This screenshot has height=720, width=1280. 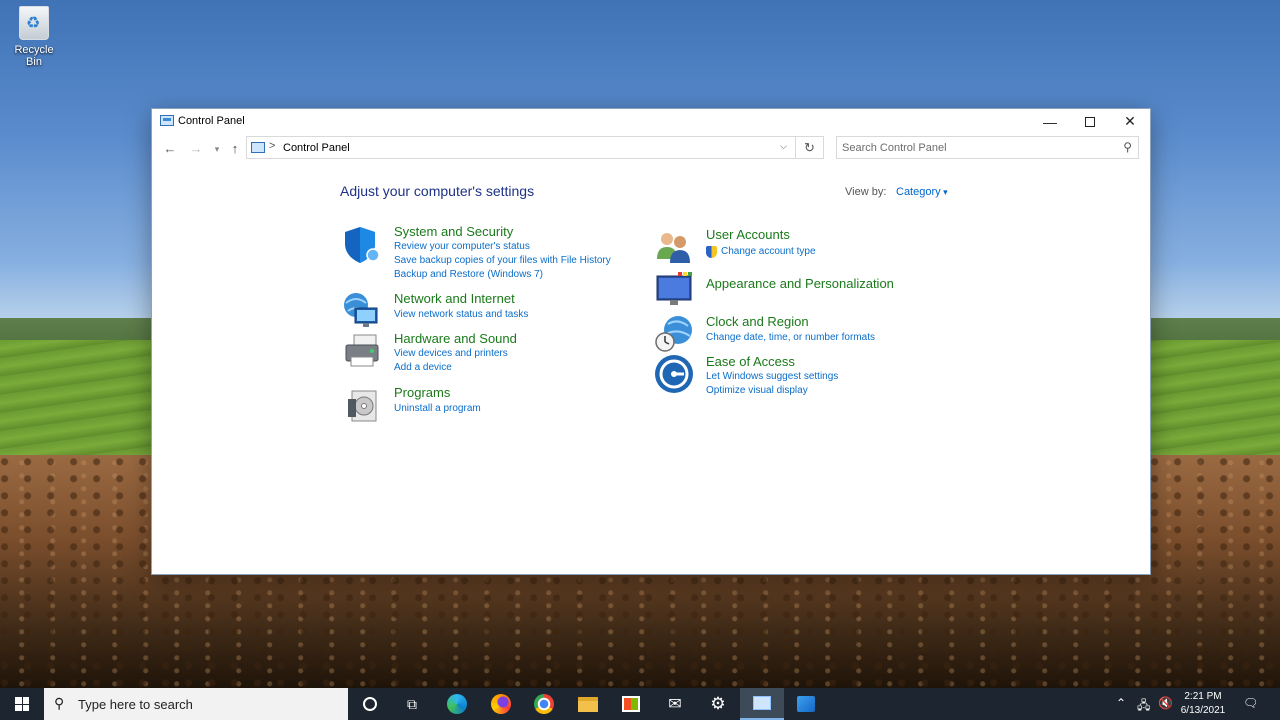 What do you see at coordinates (674, 374) in the screenshot?
I see `ease-of-access-icon` at bounding box center [674, 374].